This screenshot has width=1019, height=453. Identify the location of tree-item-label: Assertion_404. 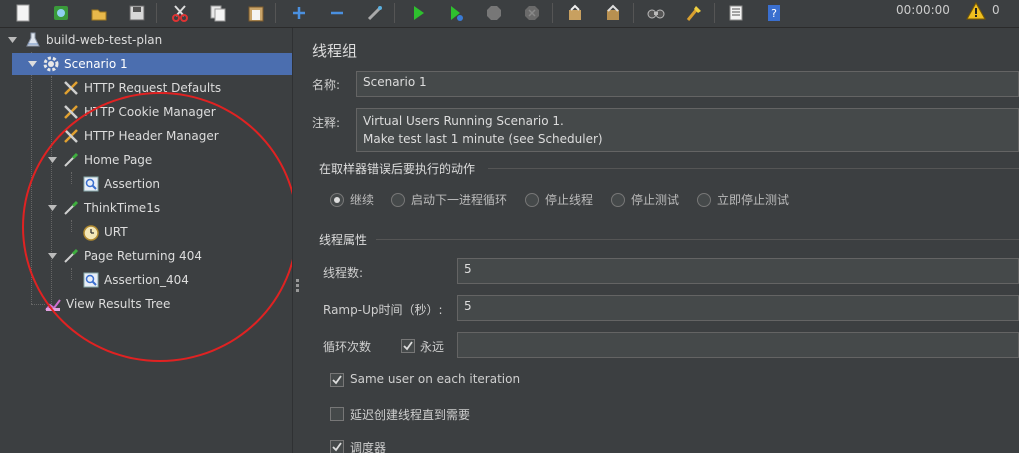
(146, 280).